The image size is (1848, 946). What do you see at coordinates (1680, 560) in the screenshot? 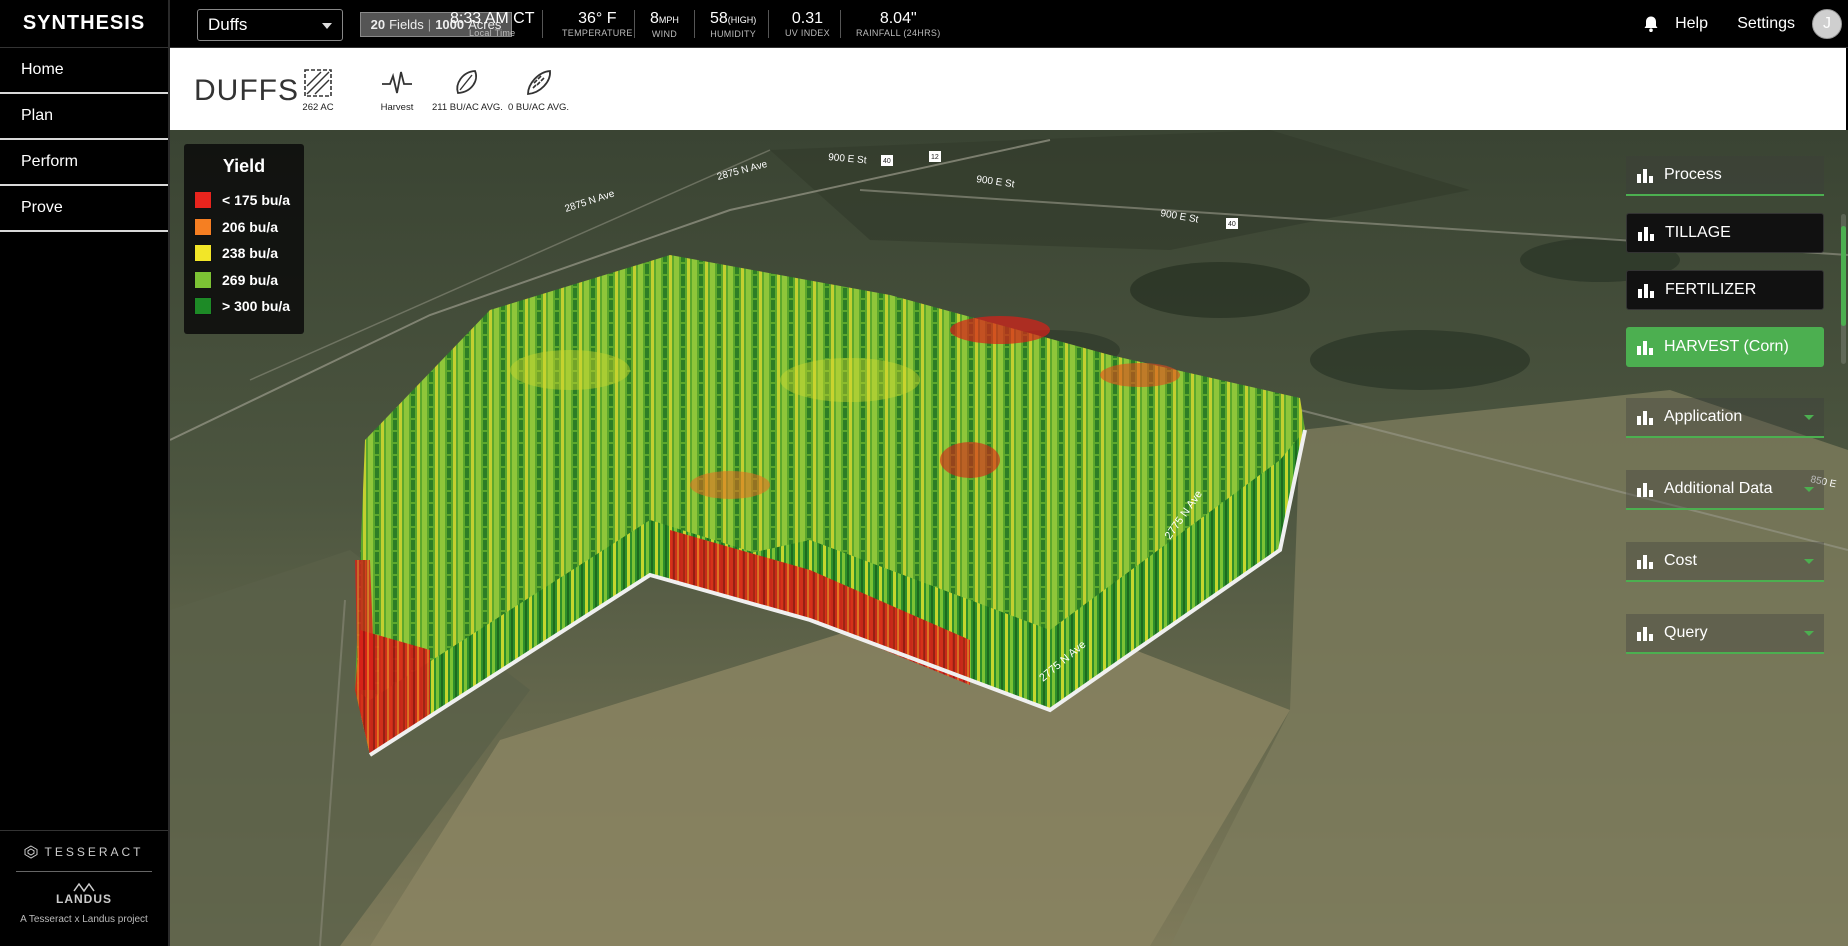
I see `cost-label: Cost` at bounding box center [1680, 560].